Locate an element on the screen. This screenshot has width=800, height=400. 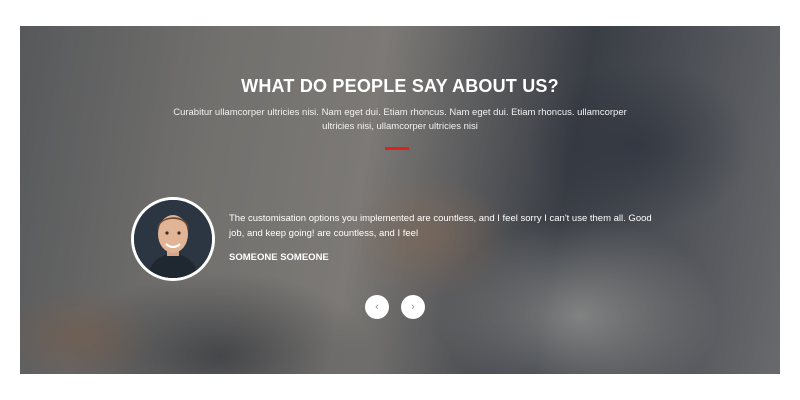
avatar is located at coordinates (173, 239).